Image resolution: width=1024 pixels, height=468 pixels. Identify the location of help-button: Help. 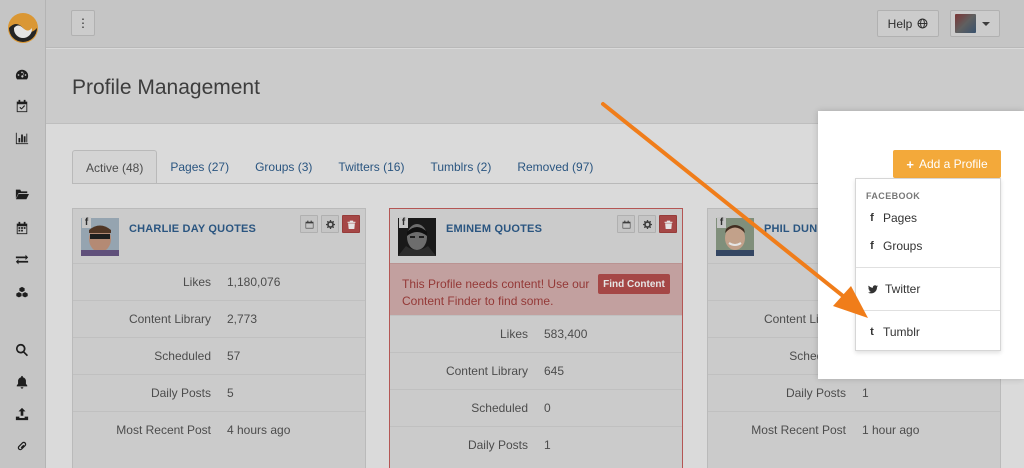
(908, 23).